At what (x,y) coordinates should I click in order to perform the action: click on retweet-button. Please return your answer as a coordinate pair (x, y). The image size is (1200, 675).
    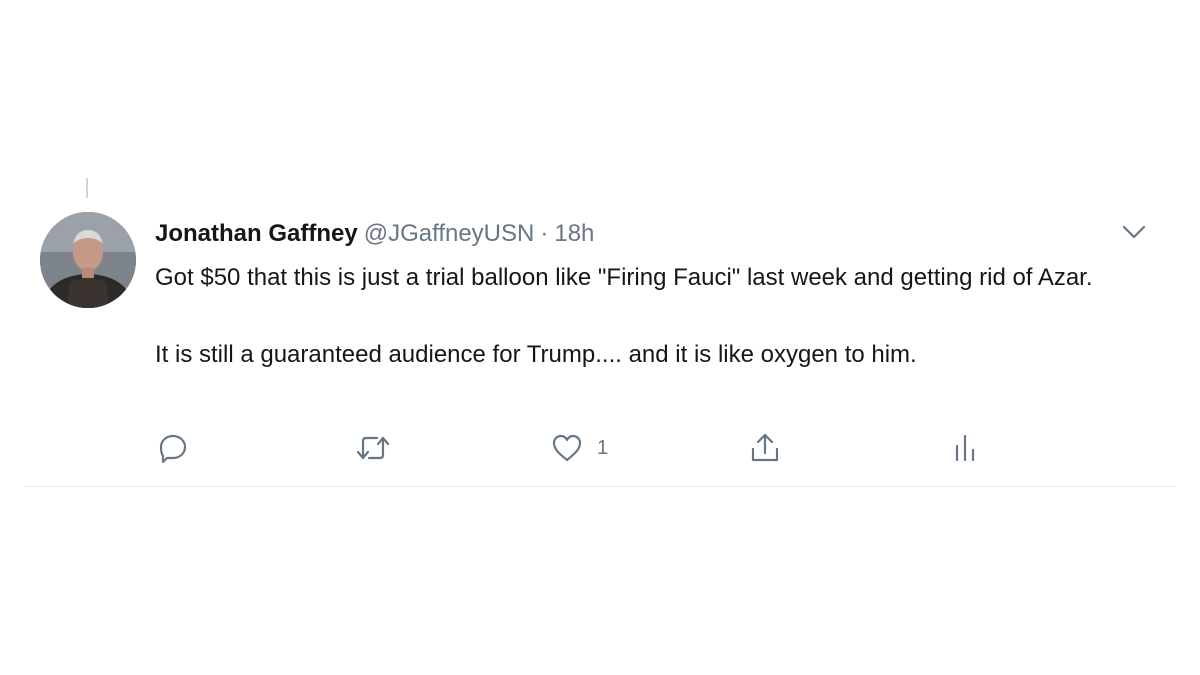
    Looking at the image, I should click on (373, 448).